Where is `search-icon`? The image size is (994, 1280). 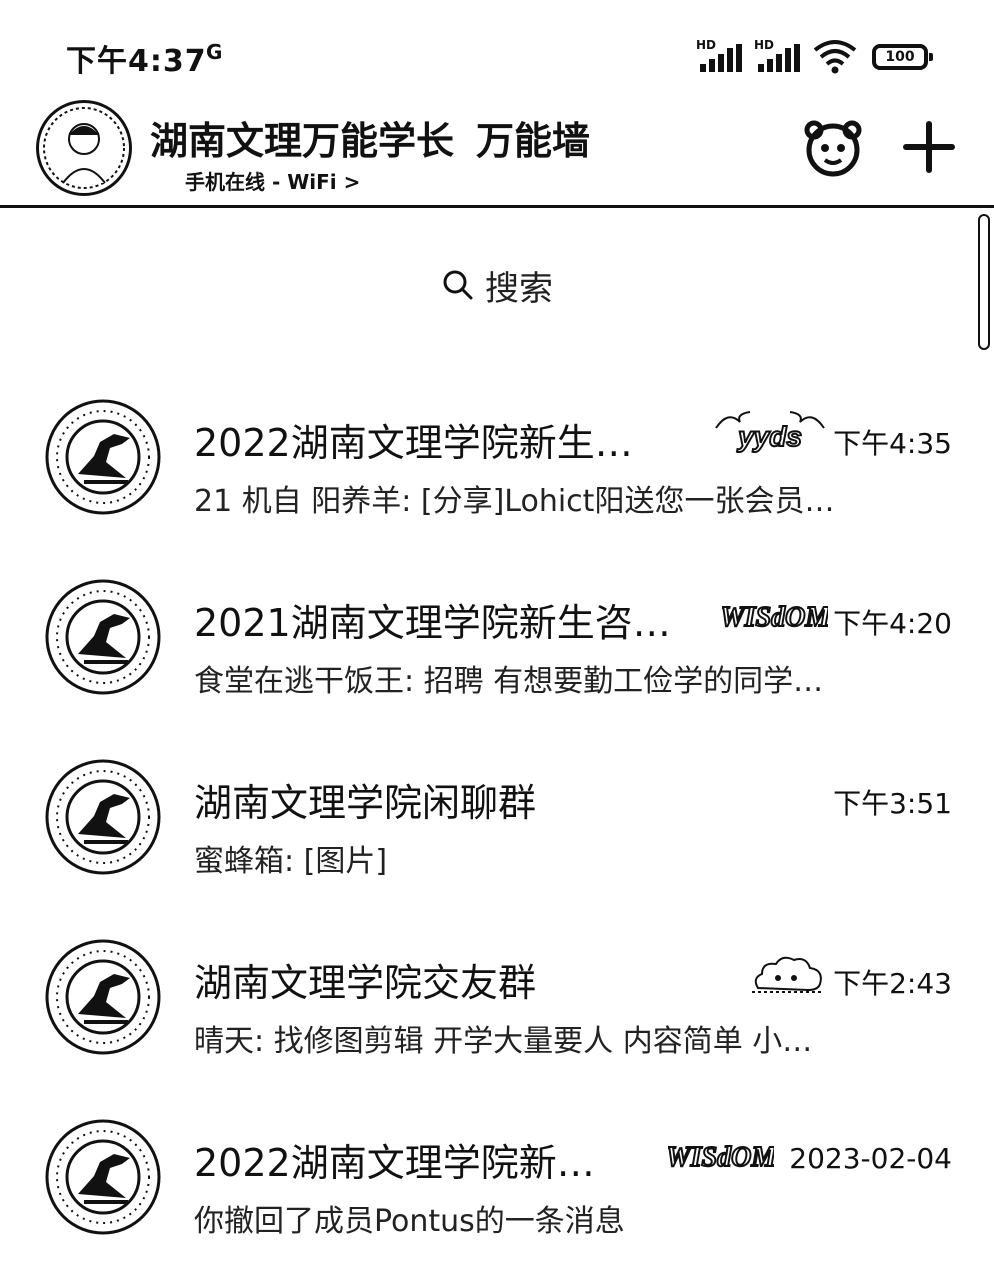
search-icon is located at coordinates (458, 285).